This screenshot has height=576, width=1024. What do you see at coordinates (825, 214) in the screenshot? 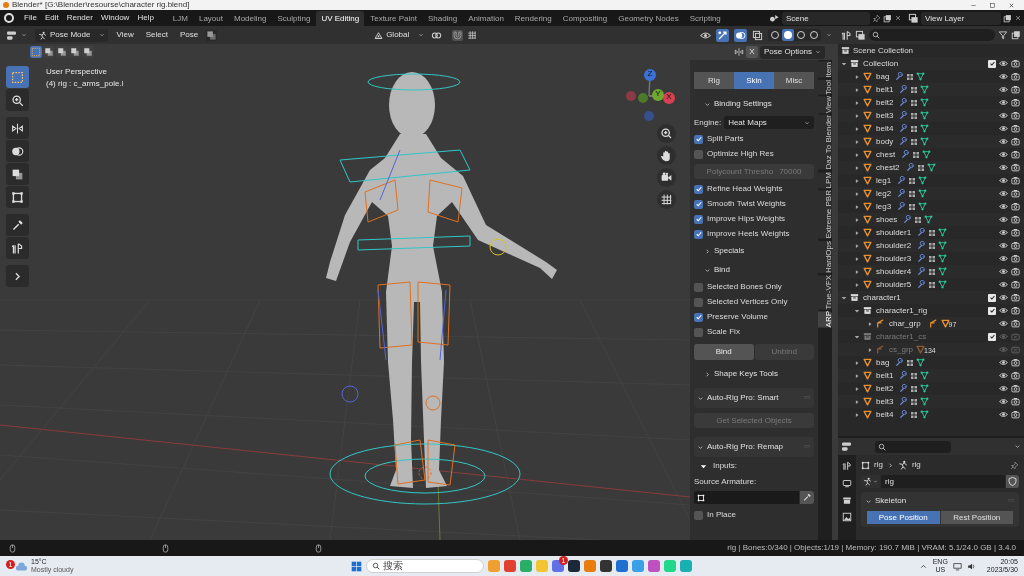
I see `sidebar-tab: Extreme PBR` at bounding box center [825, 214].